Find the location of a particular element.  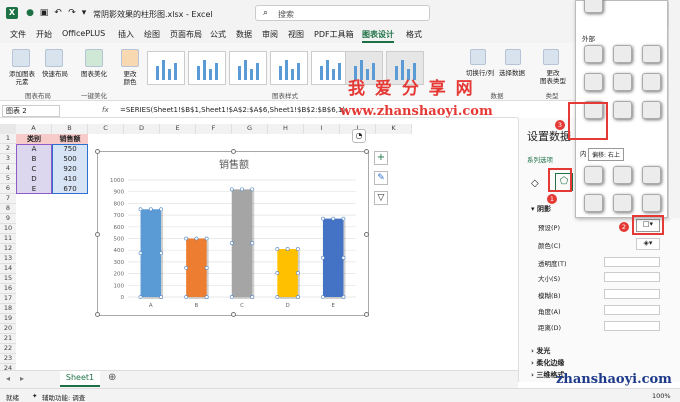

shadow-color-picker-icon: ◈▾ is located at coordinates (648, 244).